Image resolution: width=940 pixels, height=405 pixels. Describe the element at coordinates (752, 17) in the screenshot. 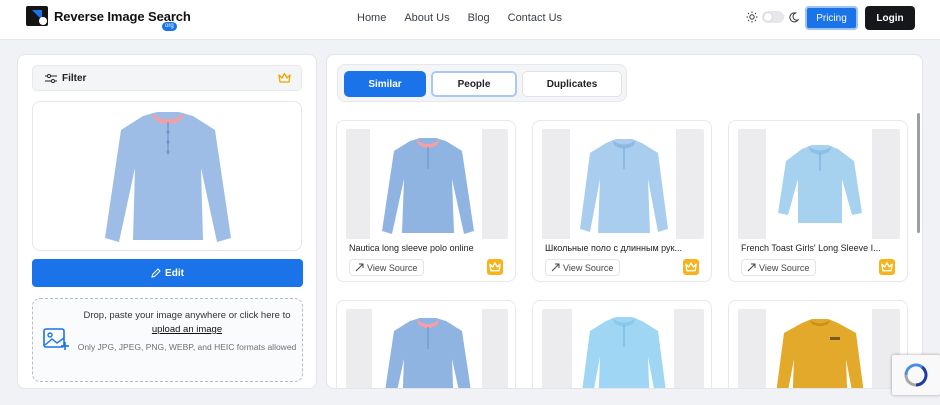

I see `sun-icon` at that location.